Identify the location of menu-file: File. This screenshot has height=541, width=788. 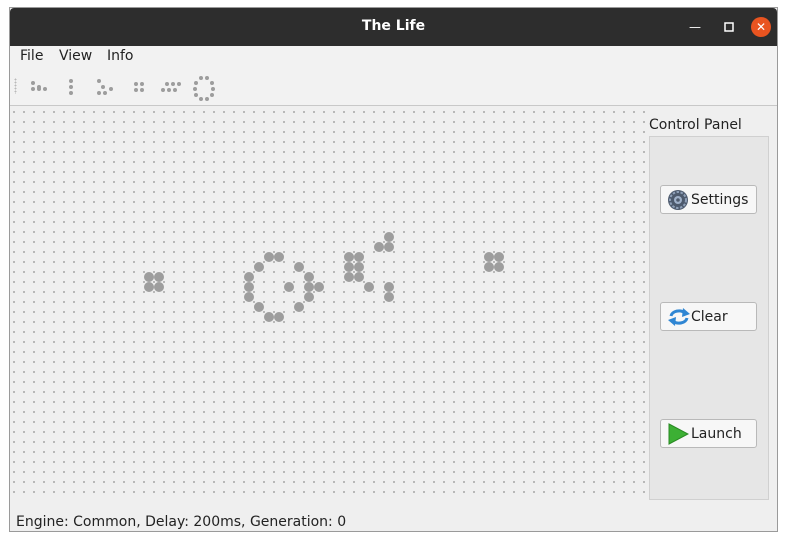
(31, 56).